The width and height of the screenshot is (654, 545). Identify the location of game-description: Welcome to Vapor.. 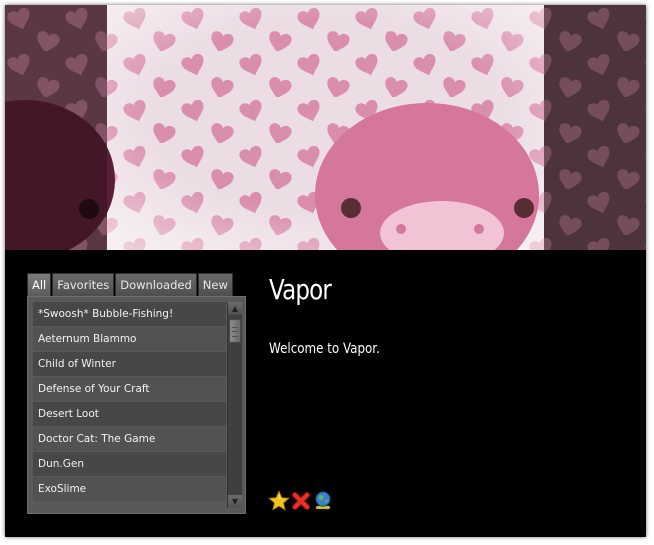
(324, 349).